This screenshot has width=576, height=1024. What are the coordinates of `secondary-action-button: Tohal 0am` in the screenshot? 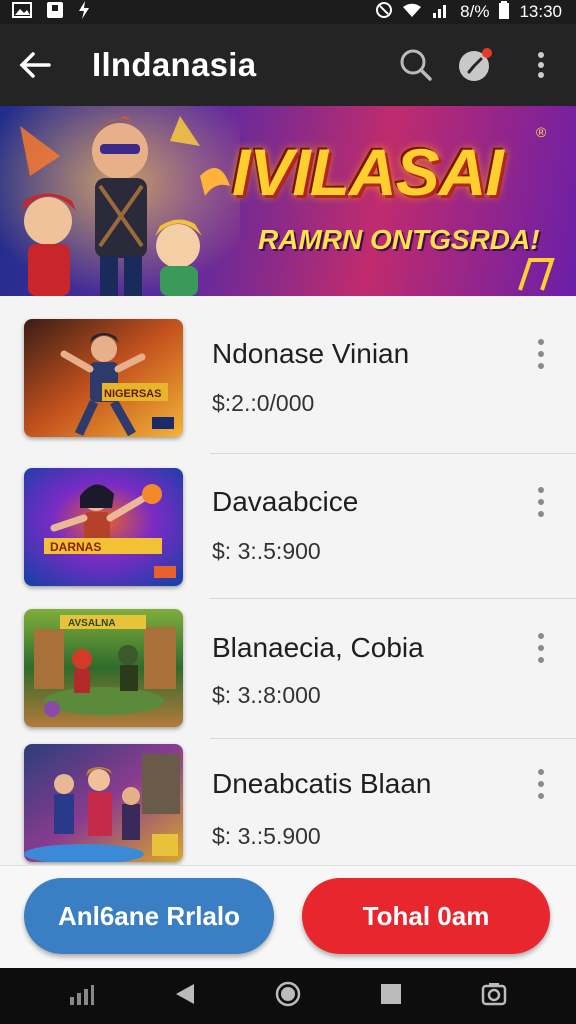 It's located at (426, 916).